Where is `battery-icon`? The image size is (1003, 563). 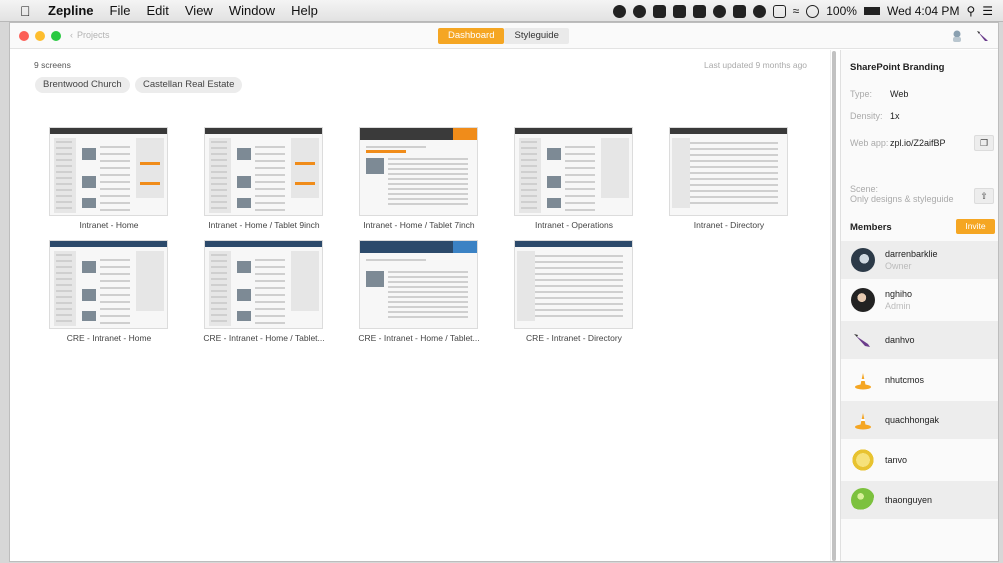 battery-icon is located at coordinates (871, 11).